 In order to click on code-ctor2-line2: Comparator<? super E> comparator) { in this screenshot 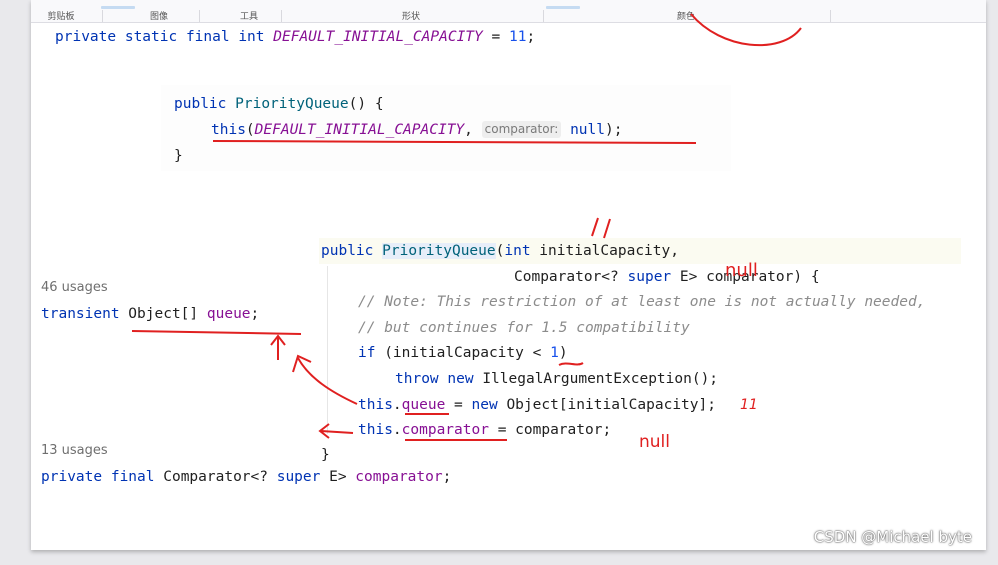, I will do `click(667, 277)`.